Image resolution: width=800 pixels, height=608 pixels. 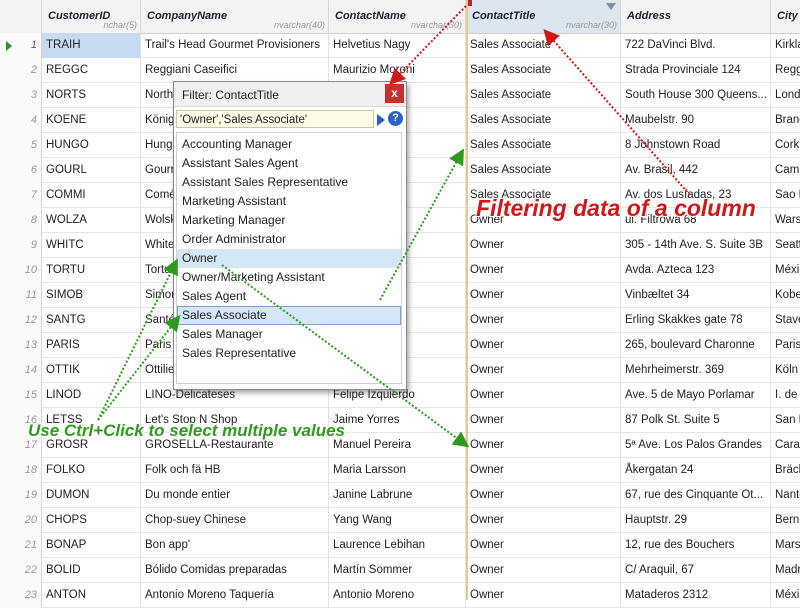 What do you see at coordinates (785, 470) in the screenshot?
I see `table-cell: Bräck` at bounding box center [785, 470].